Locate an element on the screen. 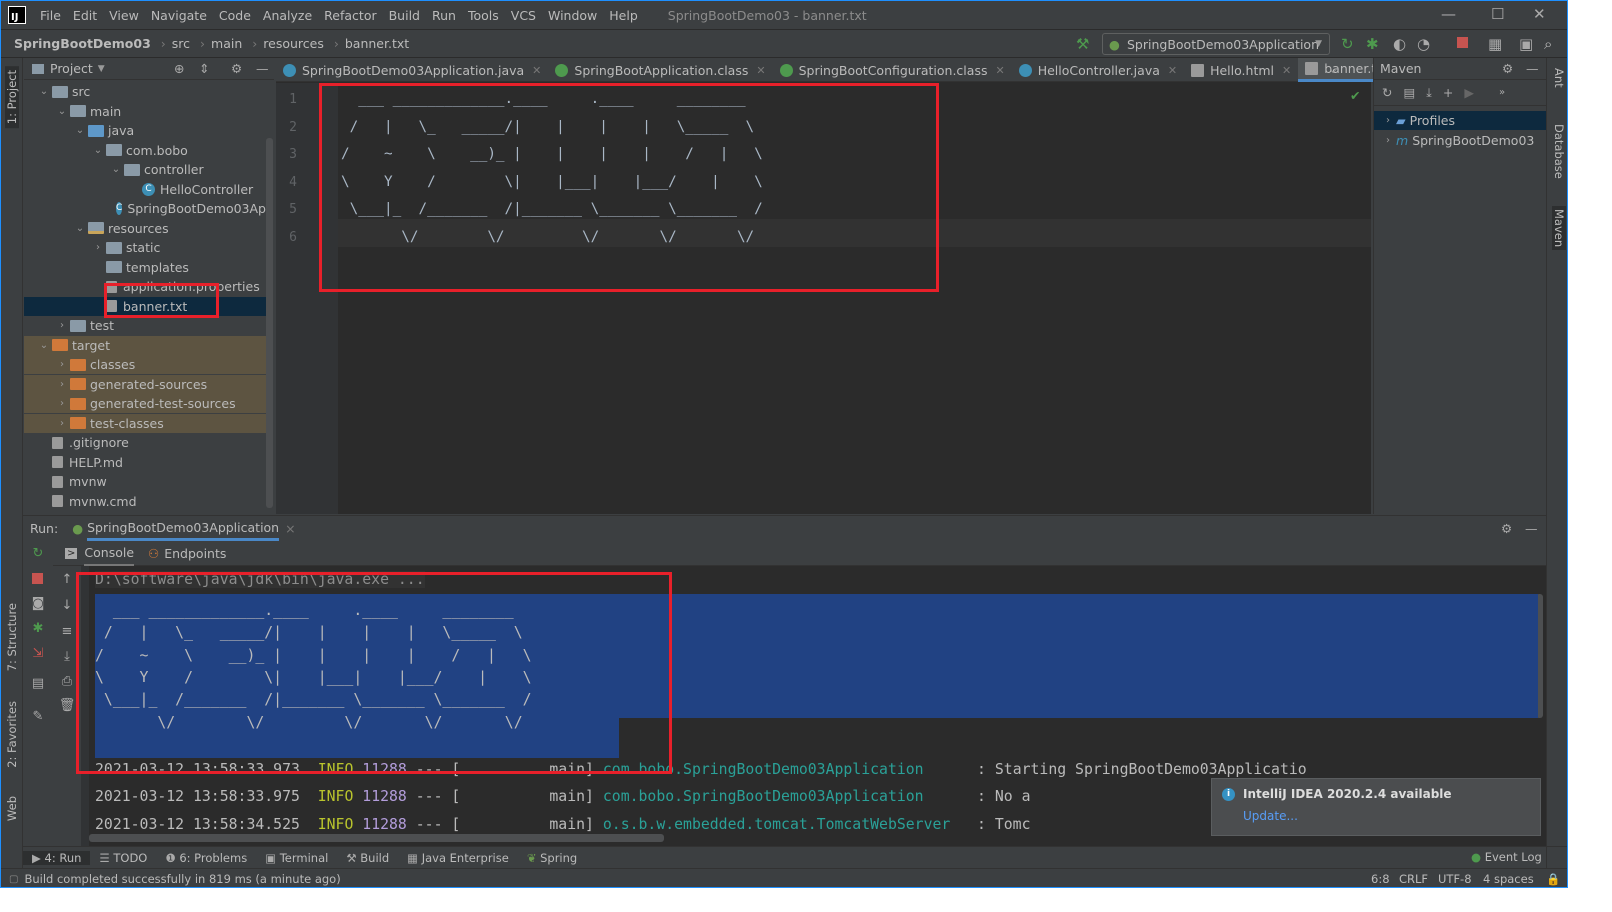 This screenshot has width=1612, height=912. close-tab-icon: × is located at coordinates (290, 528).